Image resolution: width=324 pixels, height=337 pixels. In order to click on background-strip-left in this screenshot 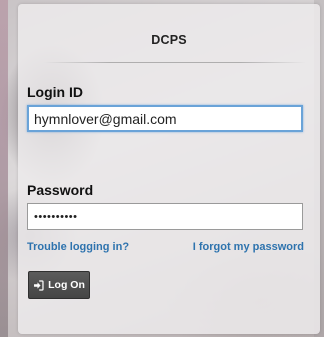, I will do `click(4, 168)`.